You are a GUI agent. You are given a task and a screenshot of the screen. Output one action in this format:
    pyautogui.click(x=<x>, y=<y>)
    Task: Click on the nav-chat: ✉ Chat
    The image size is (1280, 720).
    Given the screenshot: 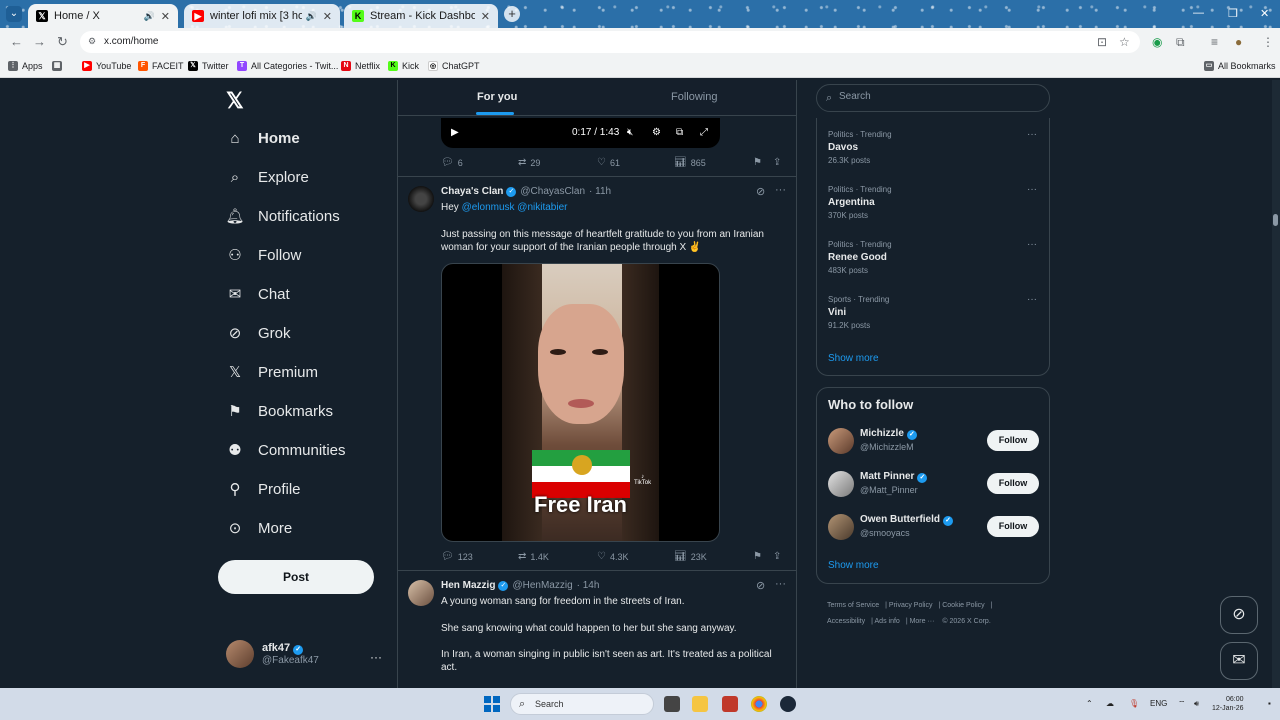 What is the action you would take?
    pyautogui.click(x=258, y=294)
    